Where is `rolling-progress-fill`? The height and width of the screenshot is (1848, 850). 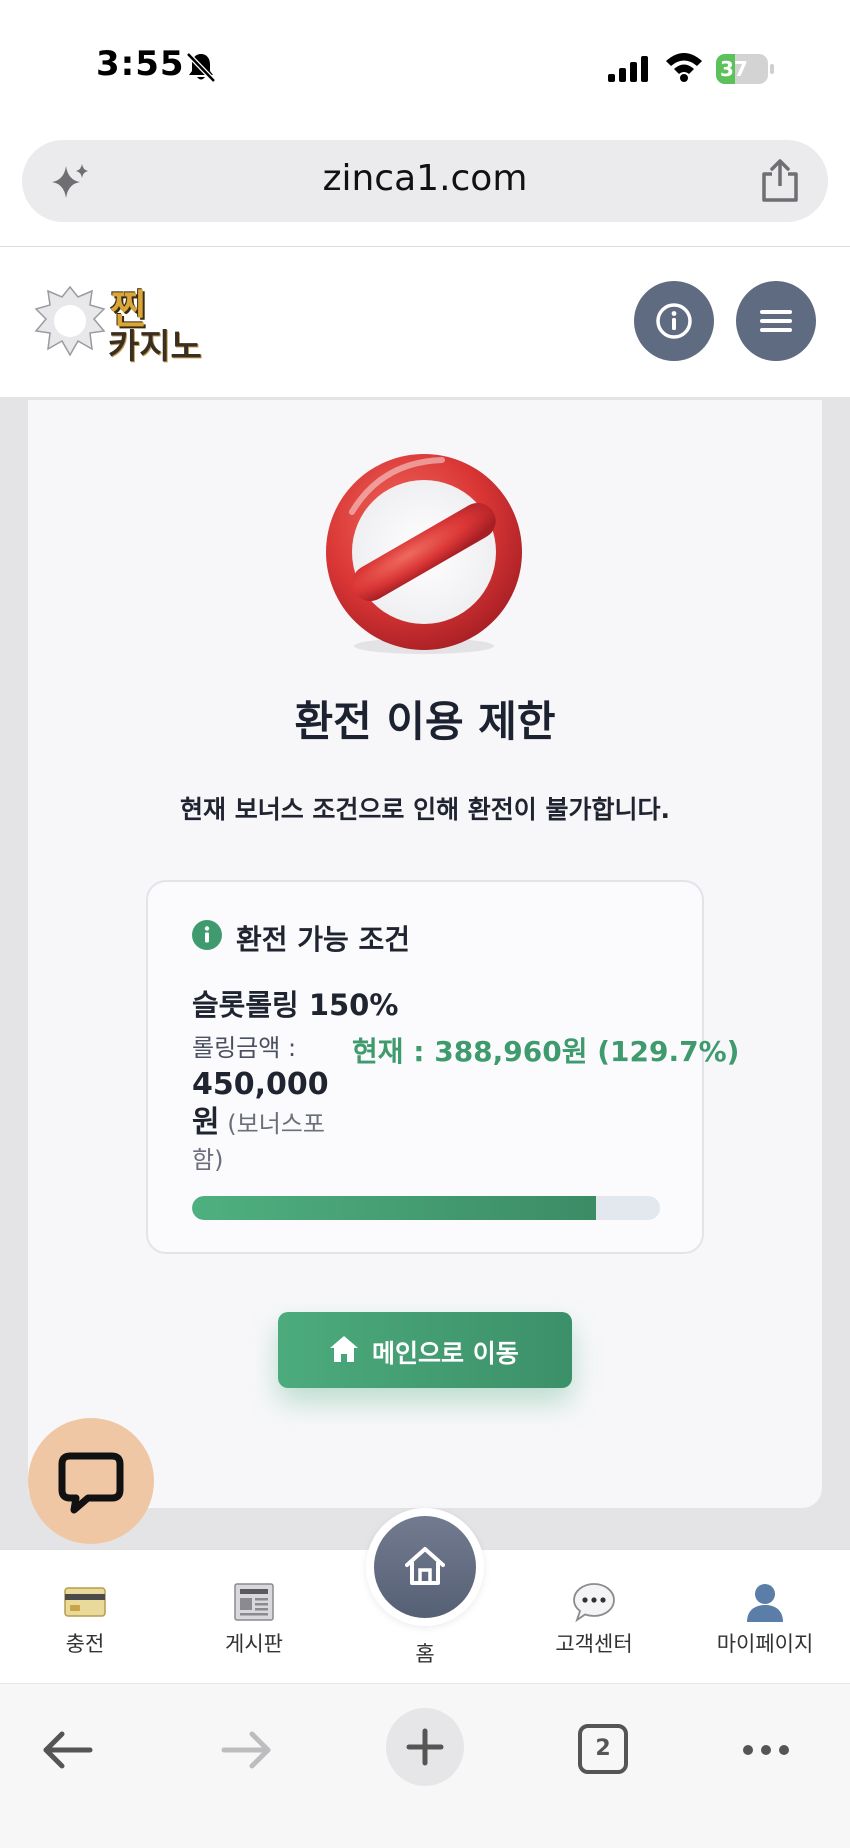 rolling-progress-fill is located at coordinates (394, 1208).